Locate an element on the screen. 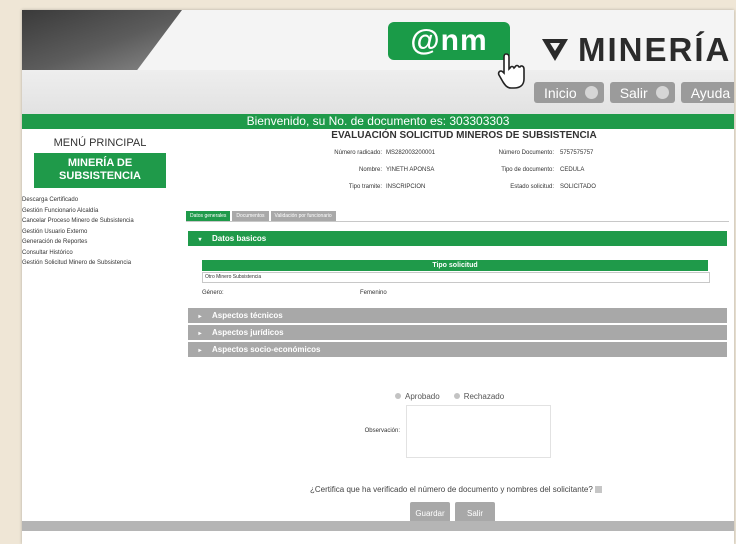 The image size is (736, 544). menu-item-descarga-certificado: Descarga Certificado is located at coordinates (102, 200).